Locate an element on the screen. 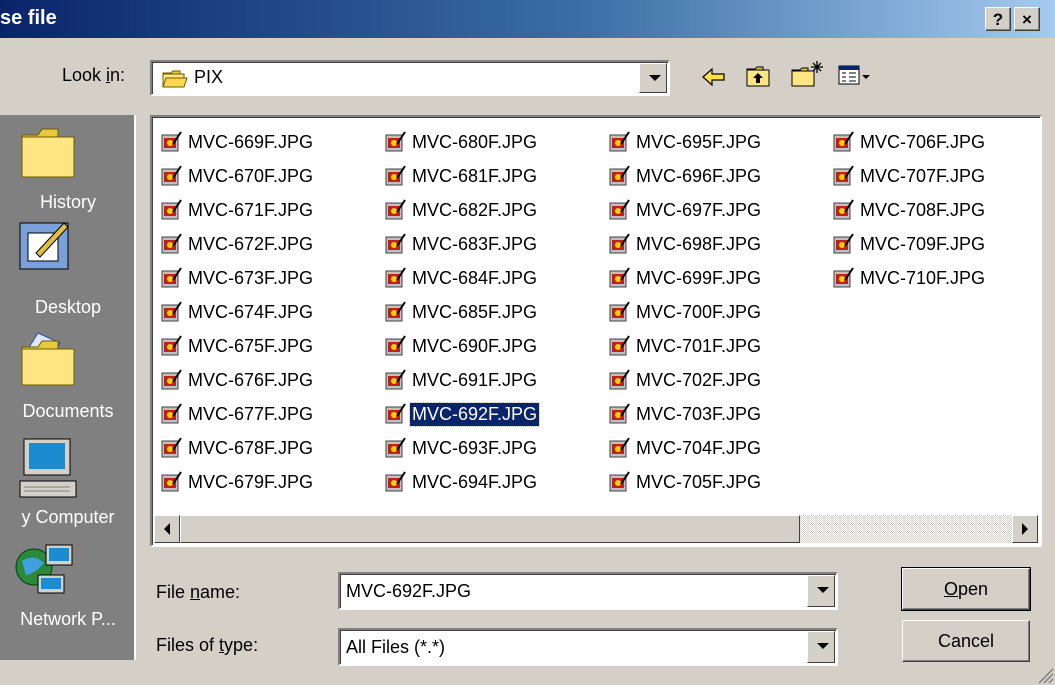 This screenshot has width=1055, height=685. file-item-name: MVC-683F.JPG is located at coordinates (475, 243).